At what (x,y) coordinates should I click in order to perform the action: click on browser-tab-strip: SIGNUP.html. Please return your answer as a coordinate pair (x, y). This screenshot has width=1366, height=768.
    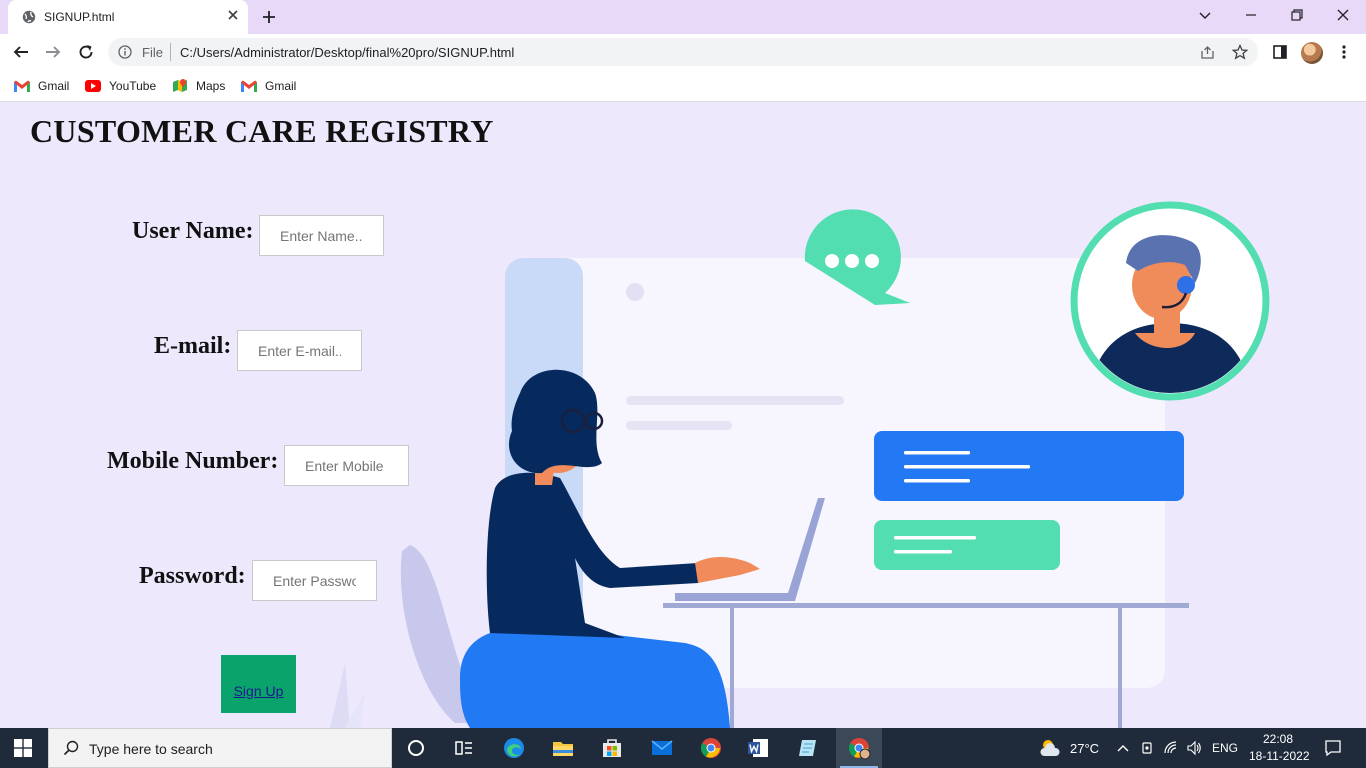
    Looking at the image, I should click on (683, 17).